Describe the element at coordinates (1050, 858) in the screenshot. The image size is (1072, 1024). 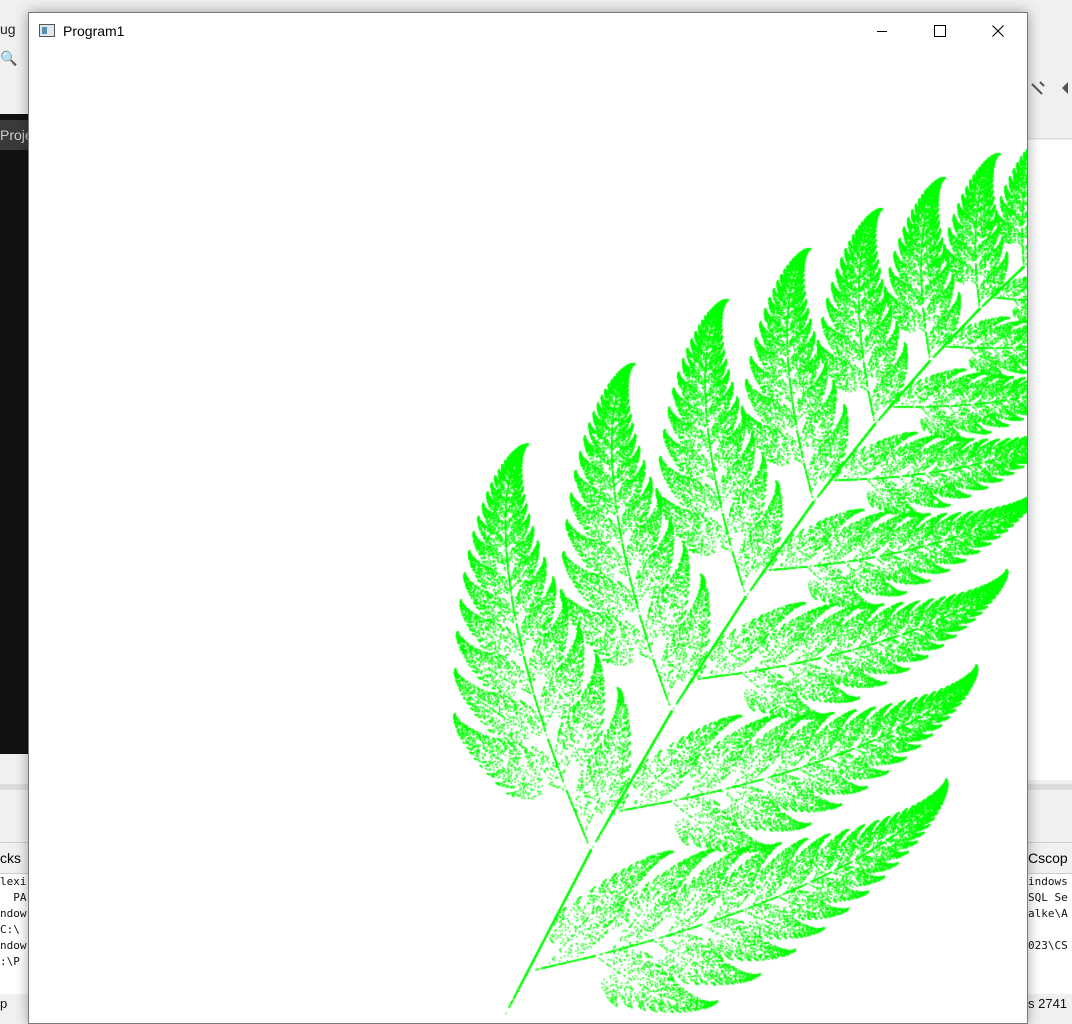
I see `background-right-tab: Cscop` at that location.